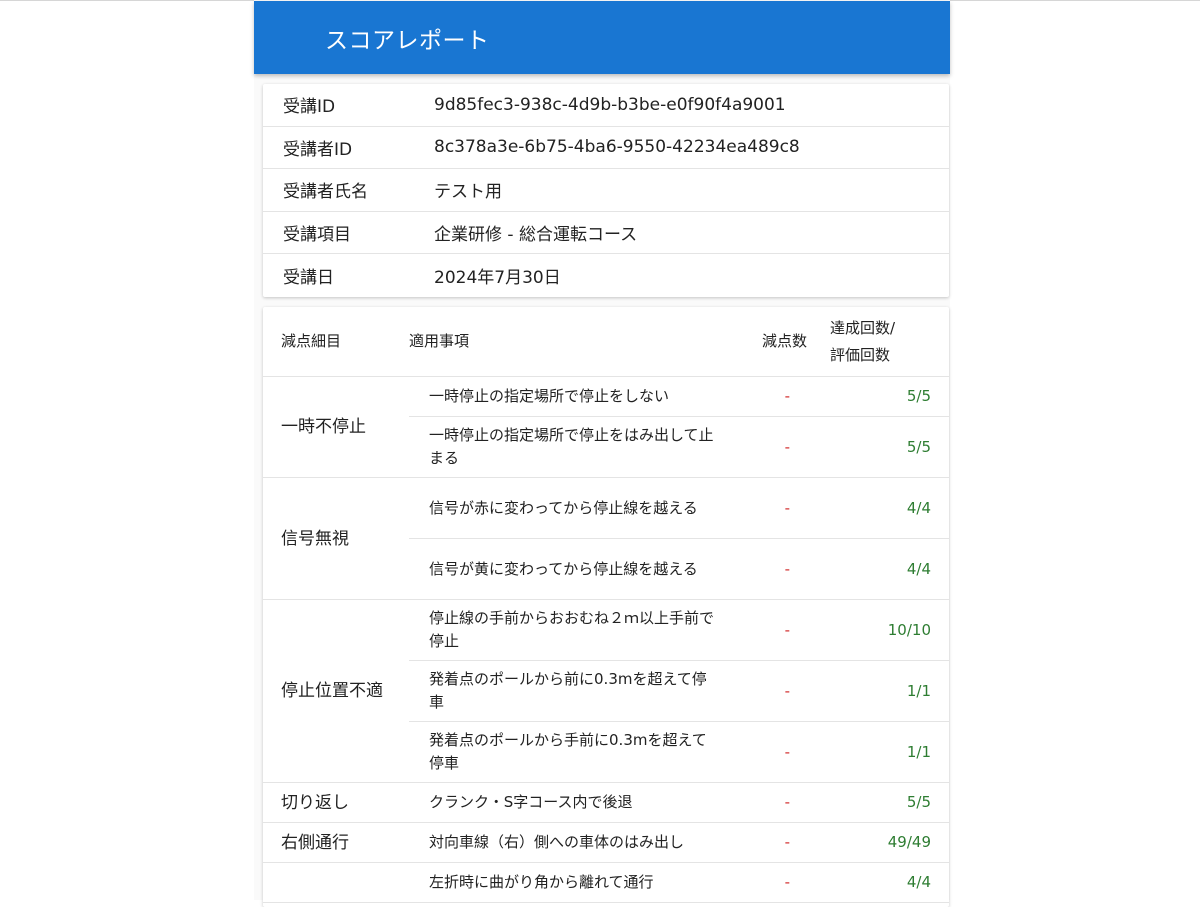 The height and width of the screenshot is (907, 1200). I want to click on header-achievement-line2: 評価回数, so click(860, 354).